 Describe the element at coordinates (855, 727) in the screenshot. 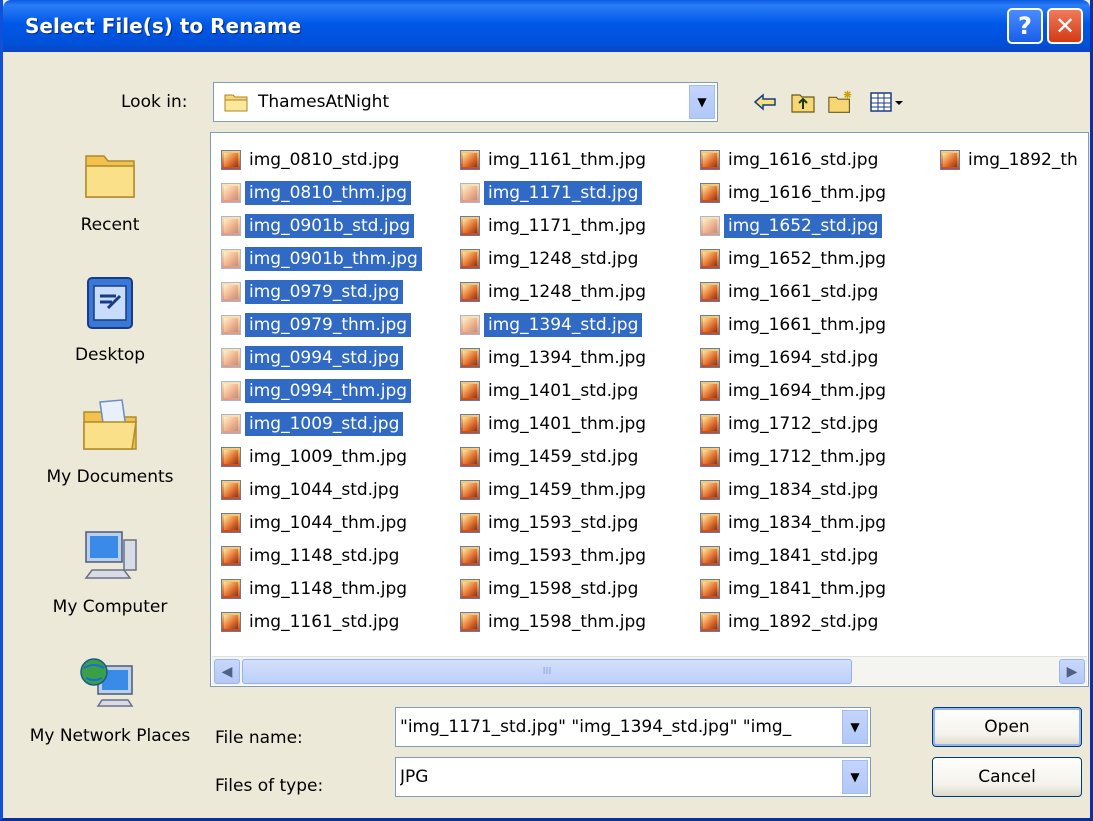

I see `filename-dropdown-button: ▼` at that location.